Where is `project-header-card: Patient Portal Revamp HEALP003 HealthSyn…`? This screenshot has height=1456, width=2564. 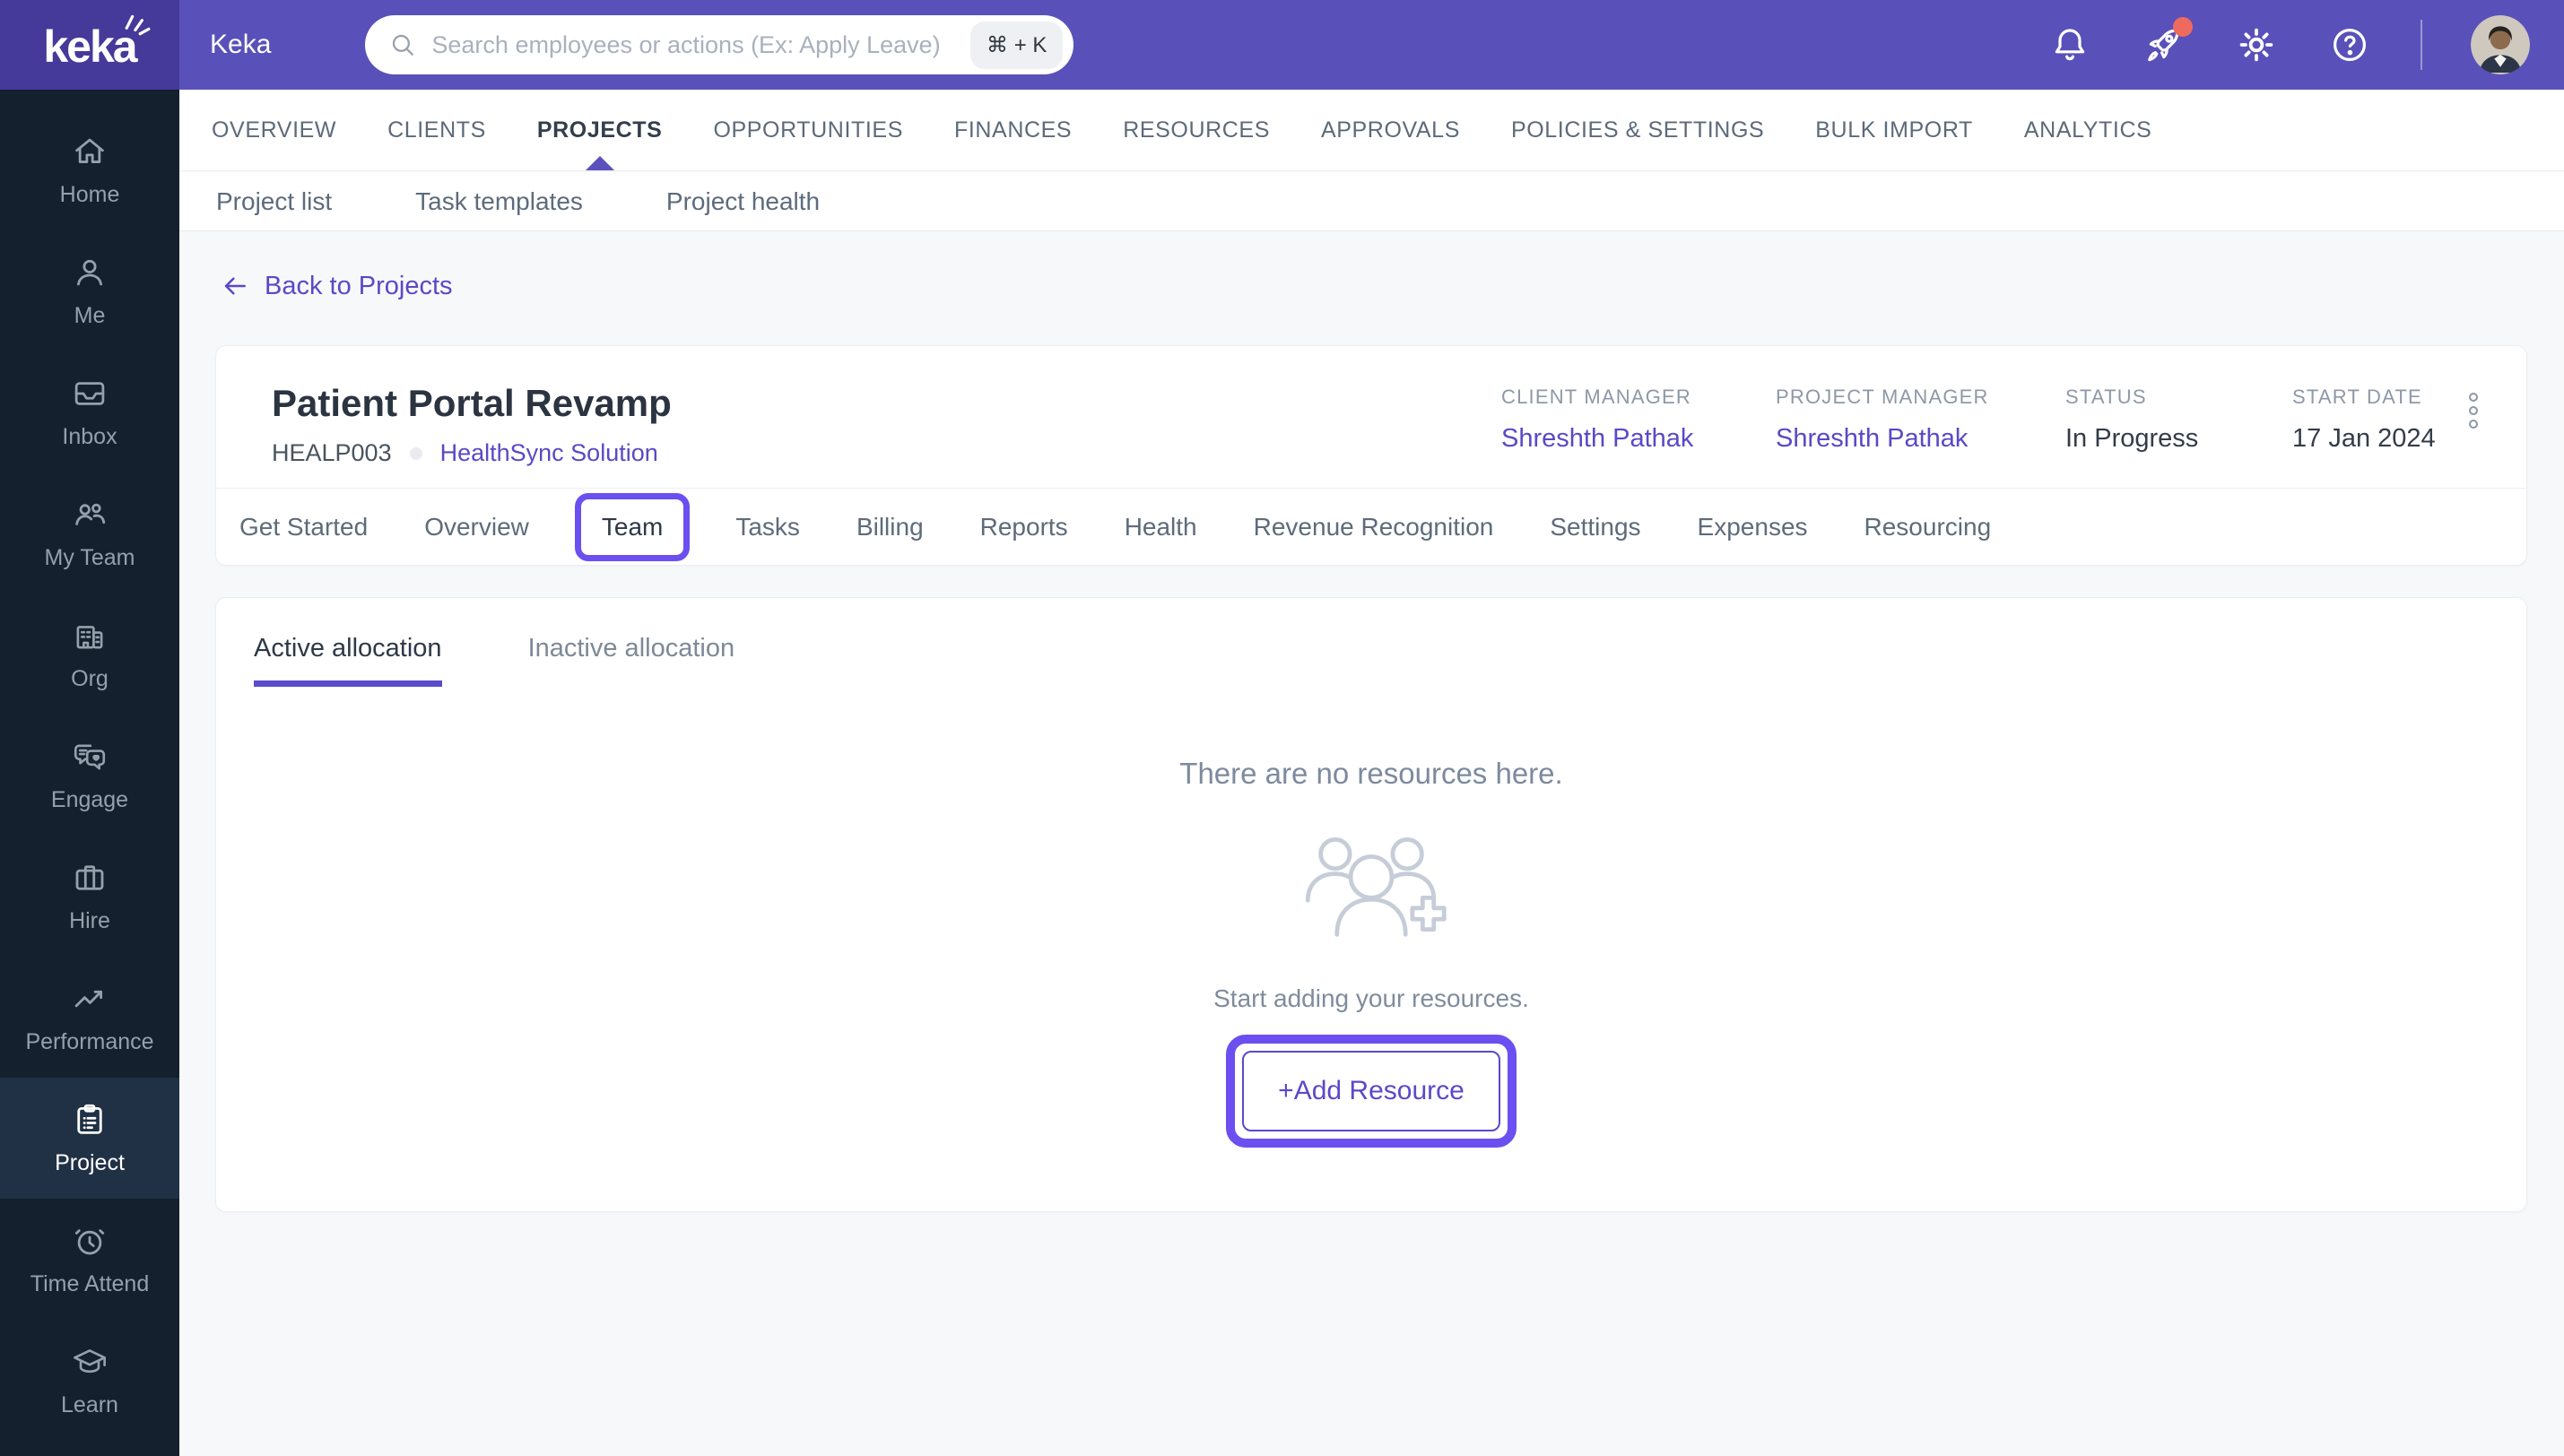 project-header-card: Patient Portal Revamp HEALP003 HealthSyn… is located at coordinates (1371, 455).